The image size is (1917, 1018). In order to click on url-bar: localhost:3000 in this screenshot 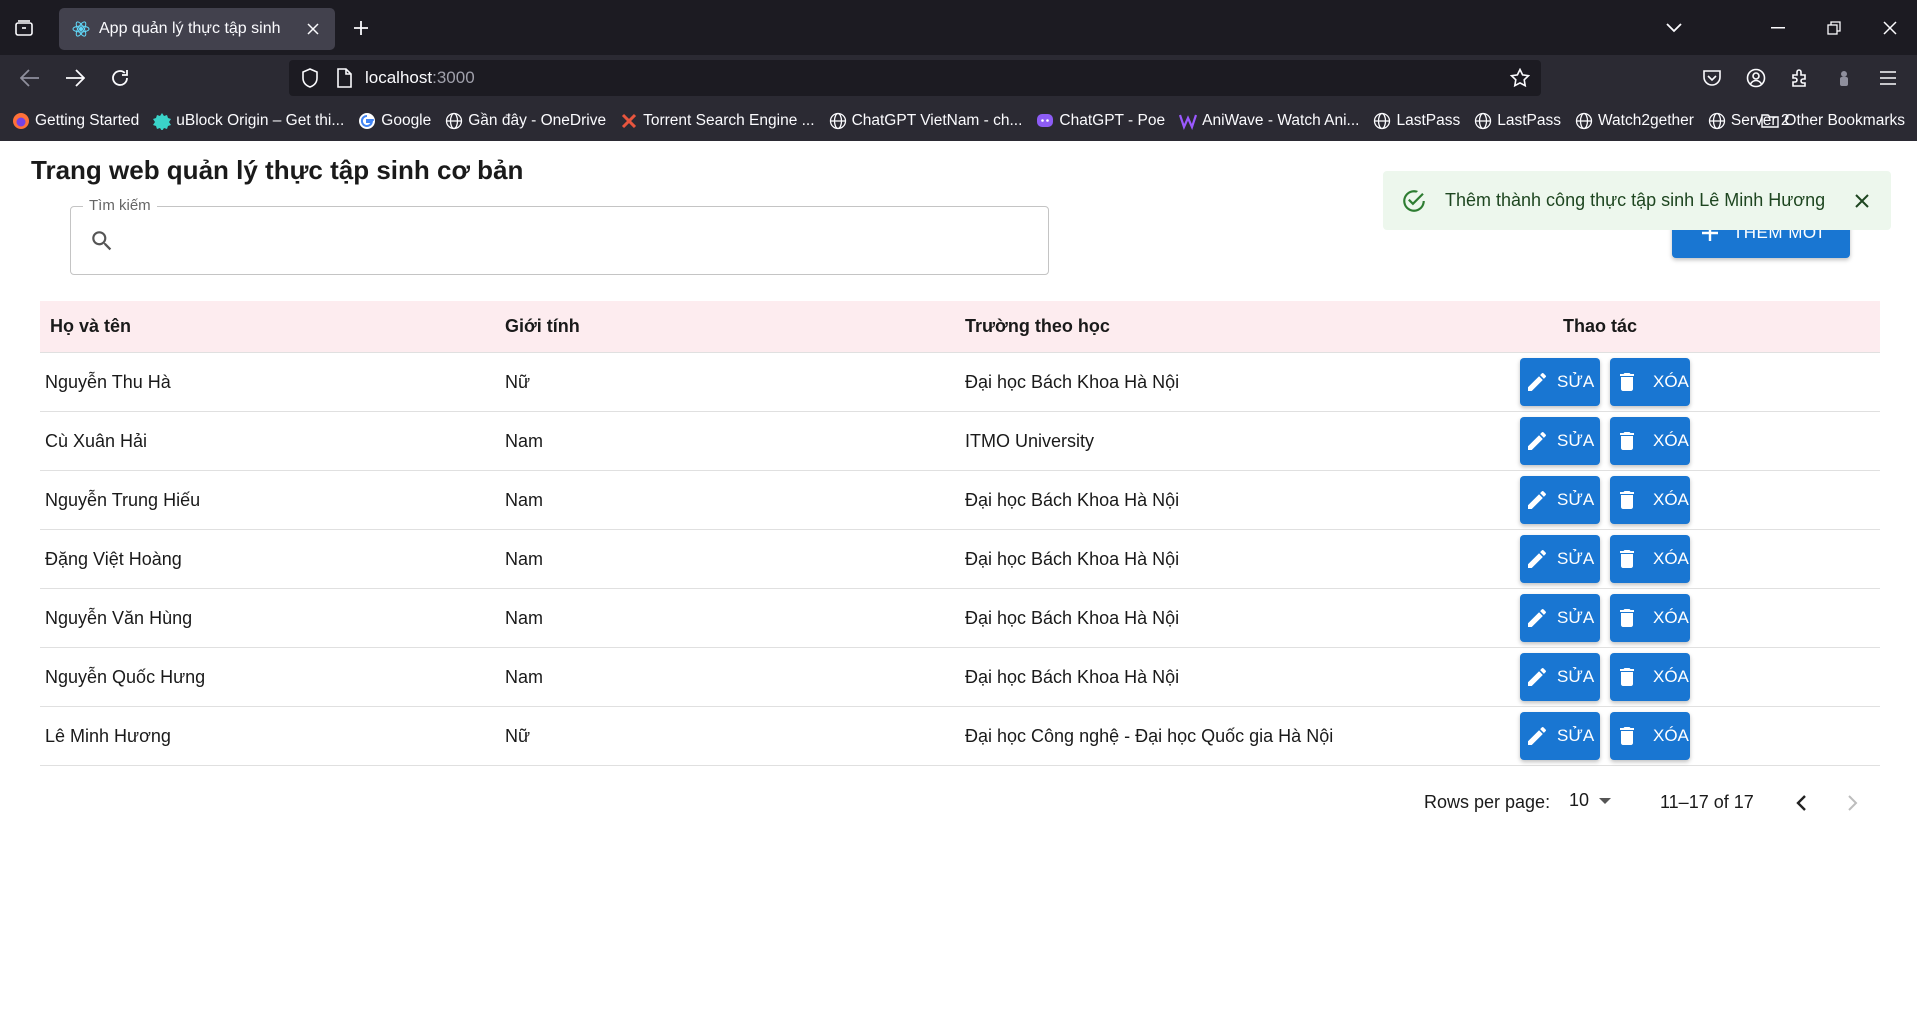, I will do `click(915, 78)`.